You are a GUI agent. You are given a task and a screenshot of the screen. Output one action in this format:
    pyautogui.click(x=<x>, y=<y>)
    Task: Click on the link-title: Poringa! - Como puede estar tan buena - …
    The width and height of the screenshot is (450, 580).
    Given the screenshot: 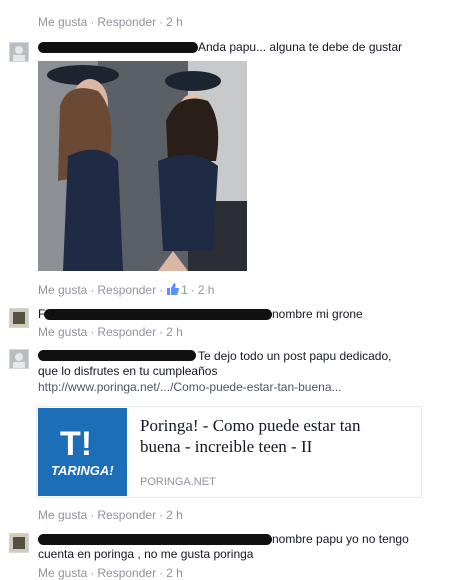 What is the action you would take?
    pyautogui.click(x=250, y=436)
    